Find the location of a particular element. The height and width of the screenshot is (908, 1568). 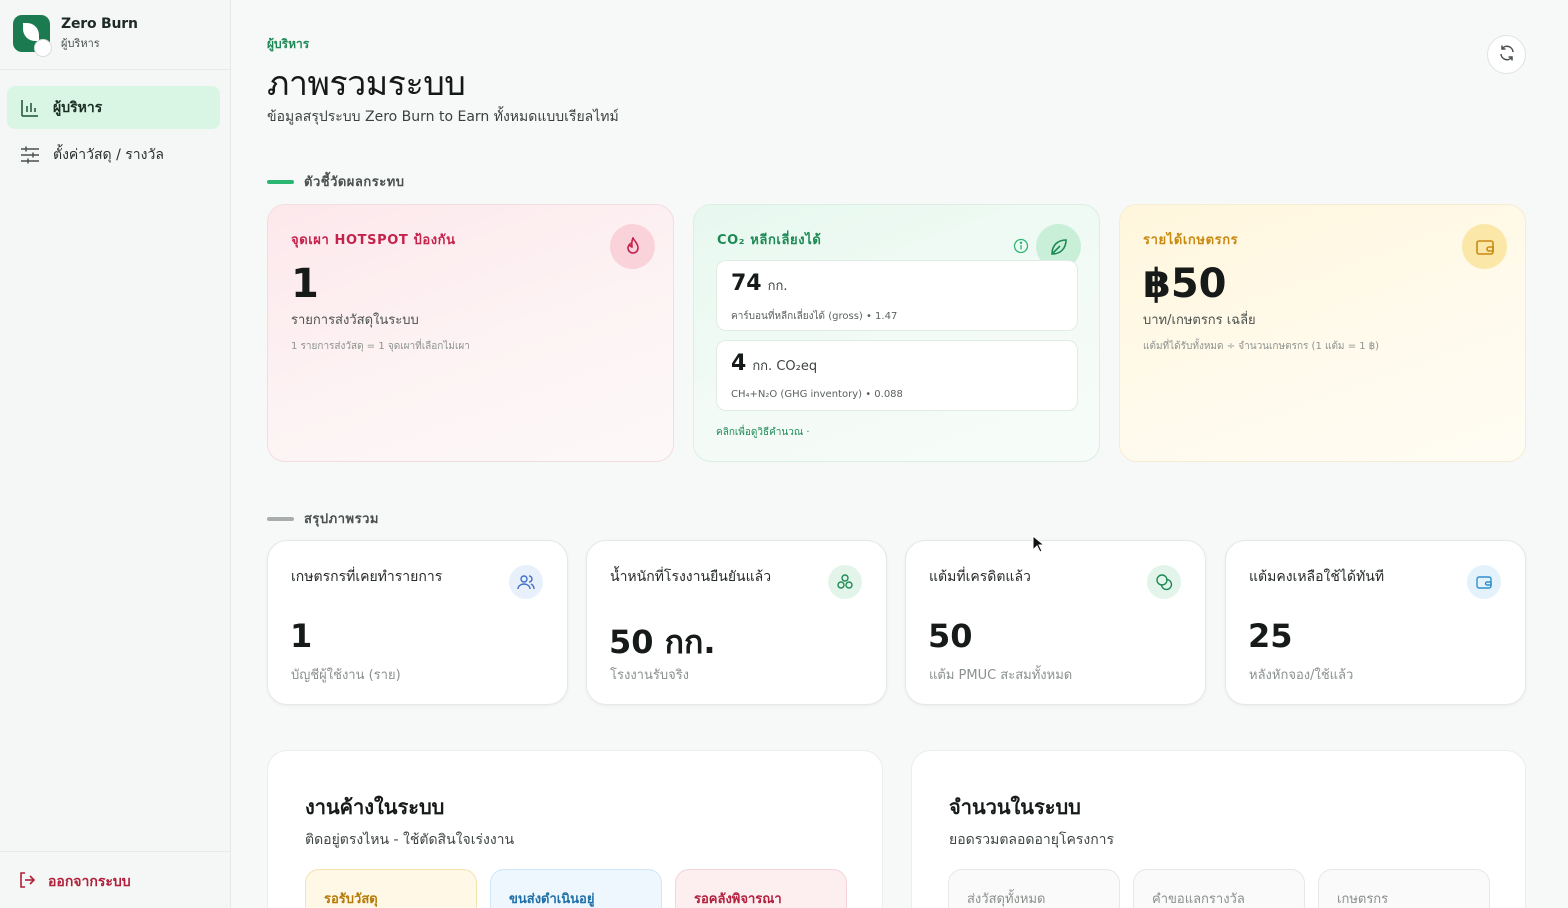

sliders-icon is located at coordinates (30, 155).